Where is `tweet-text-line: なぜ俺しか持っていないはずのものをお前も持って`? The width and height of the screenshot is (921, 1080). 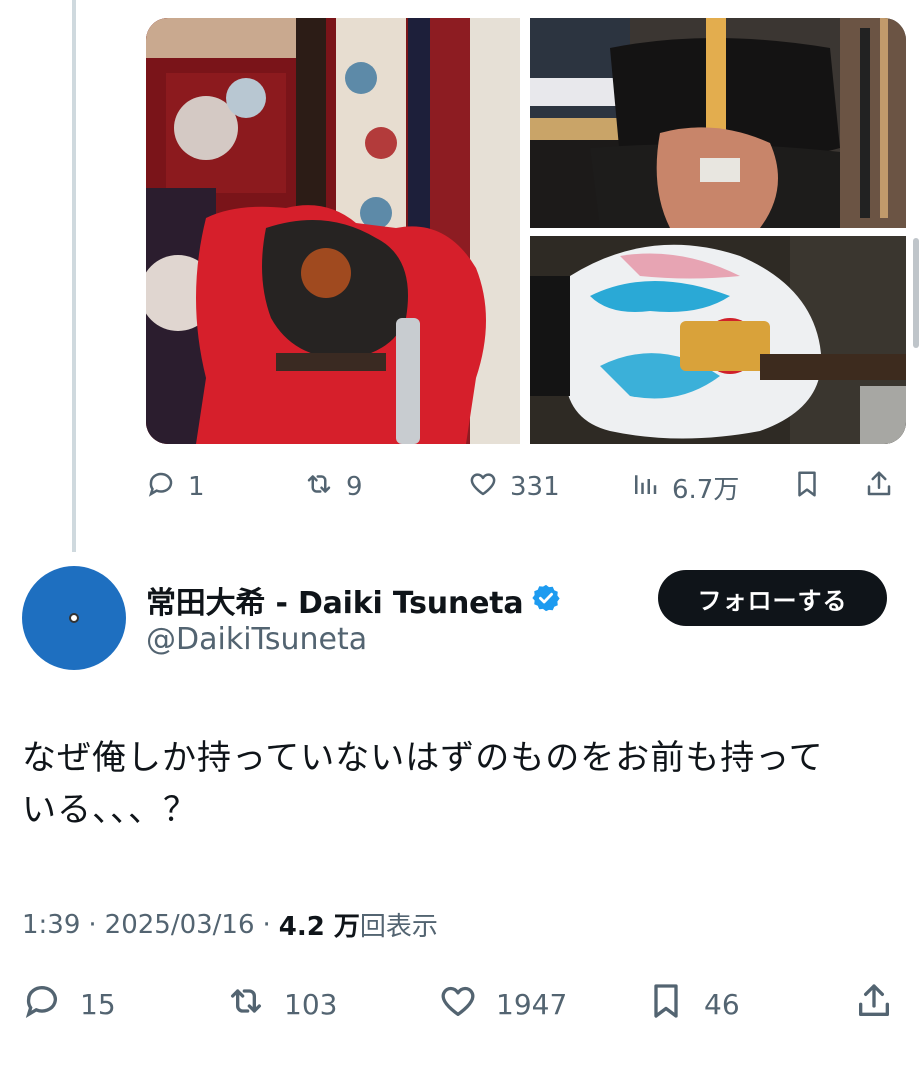
tweet-text-line: なぜ俺しか持っていないはずのものをお前も持って is located at coordinates (423, 758).